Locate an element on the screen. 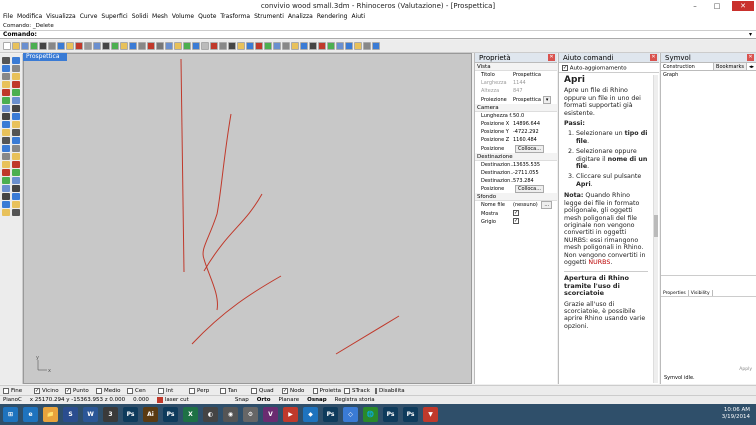  ortho-toggle: Orto is located at coordinates (264, 400).